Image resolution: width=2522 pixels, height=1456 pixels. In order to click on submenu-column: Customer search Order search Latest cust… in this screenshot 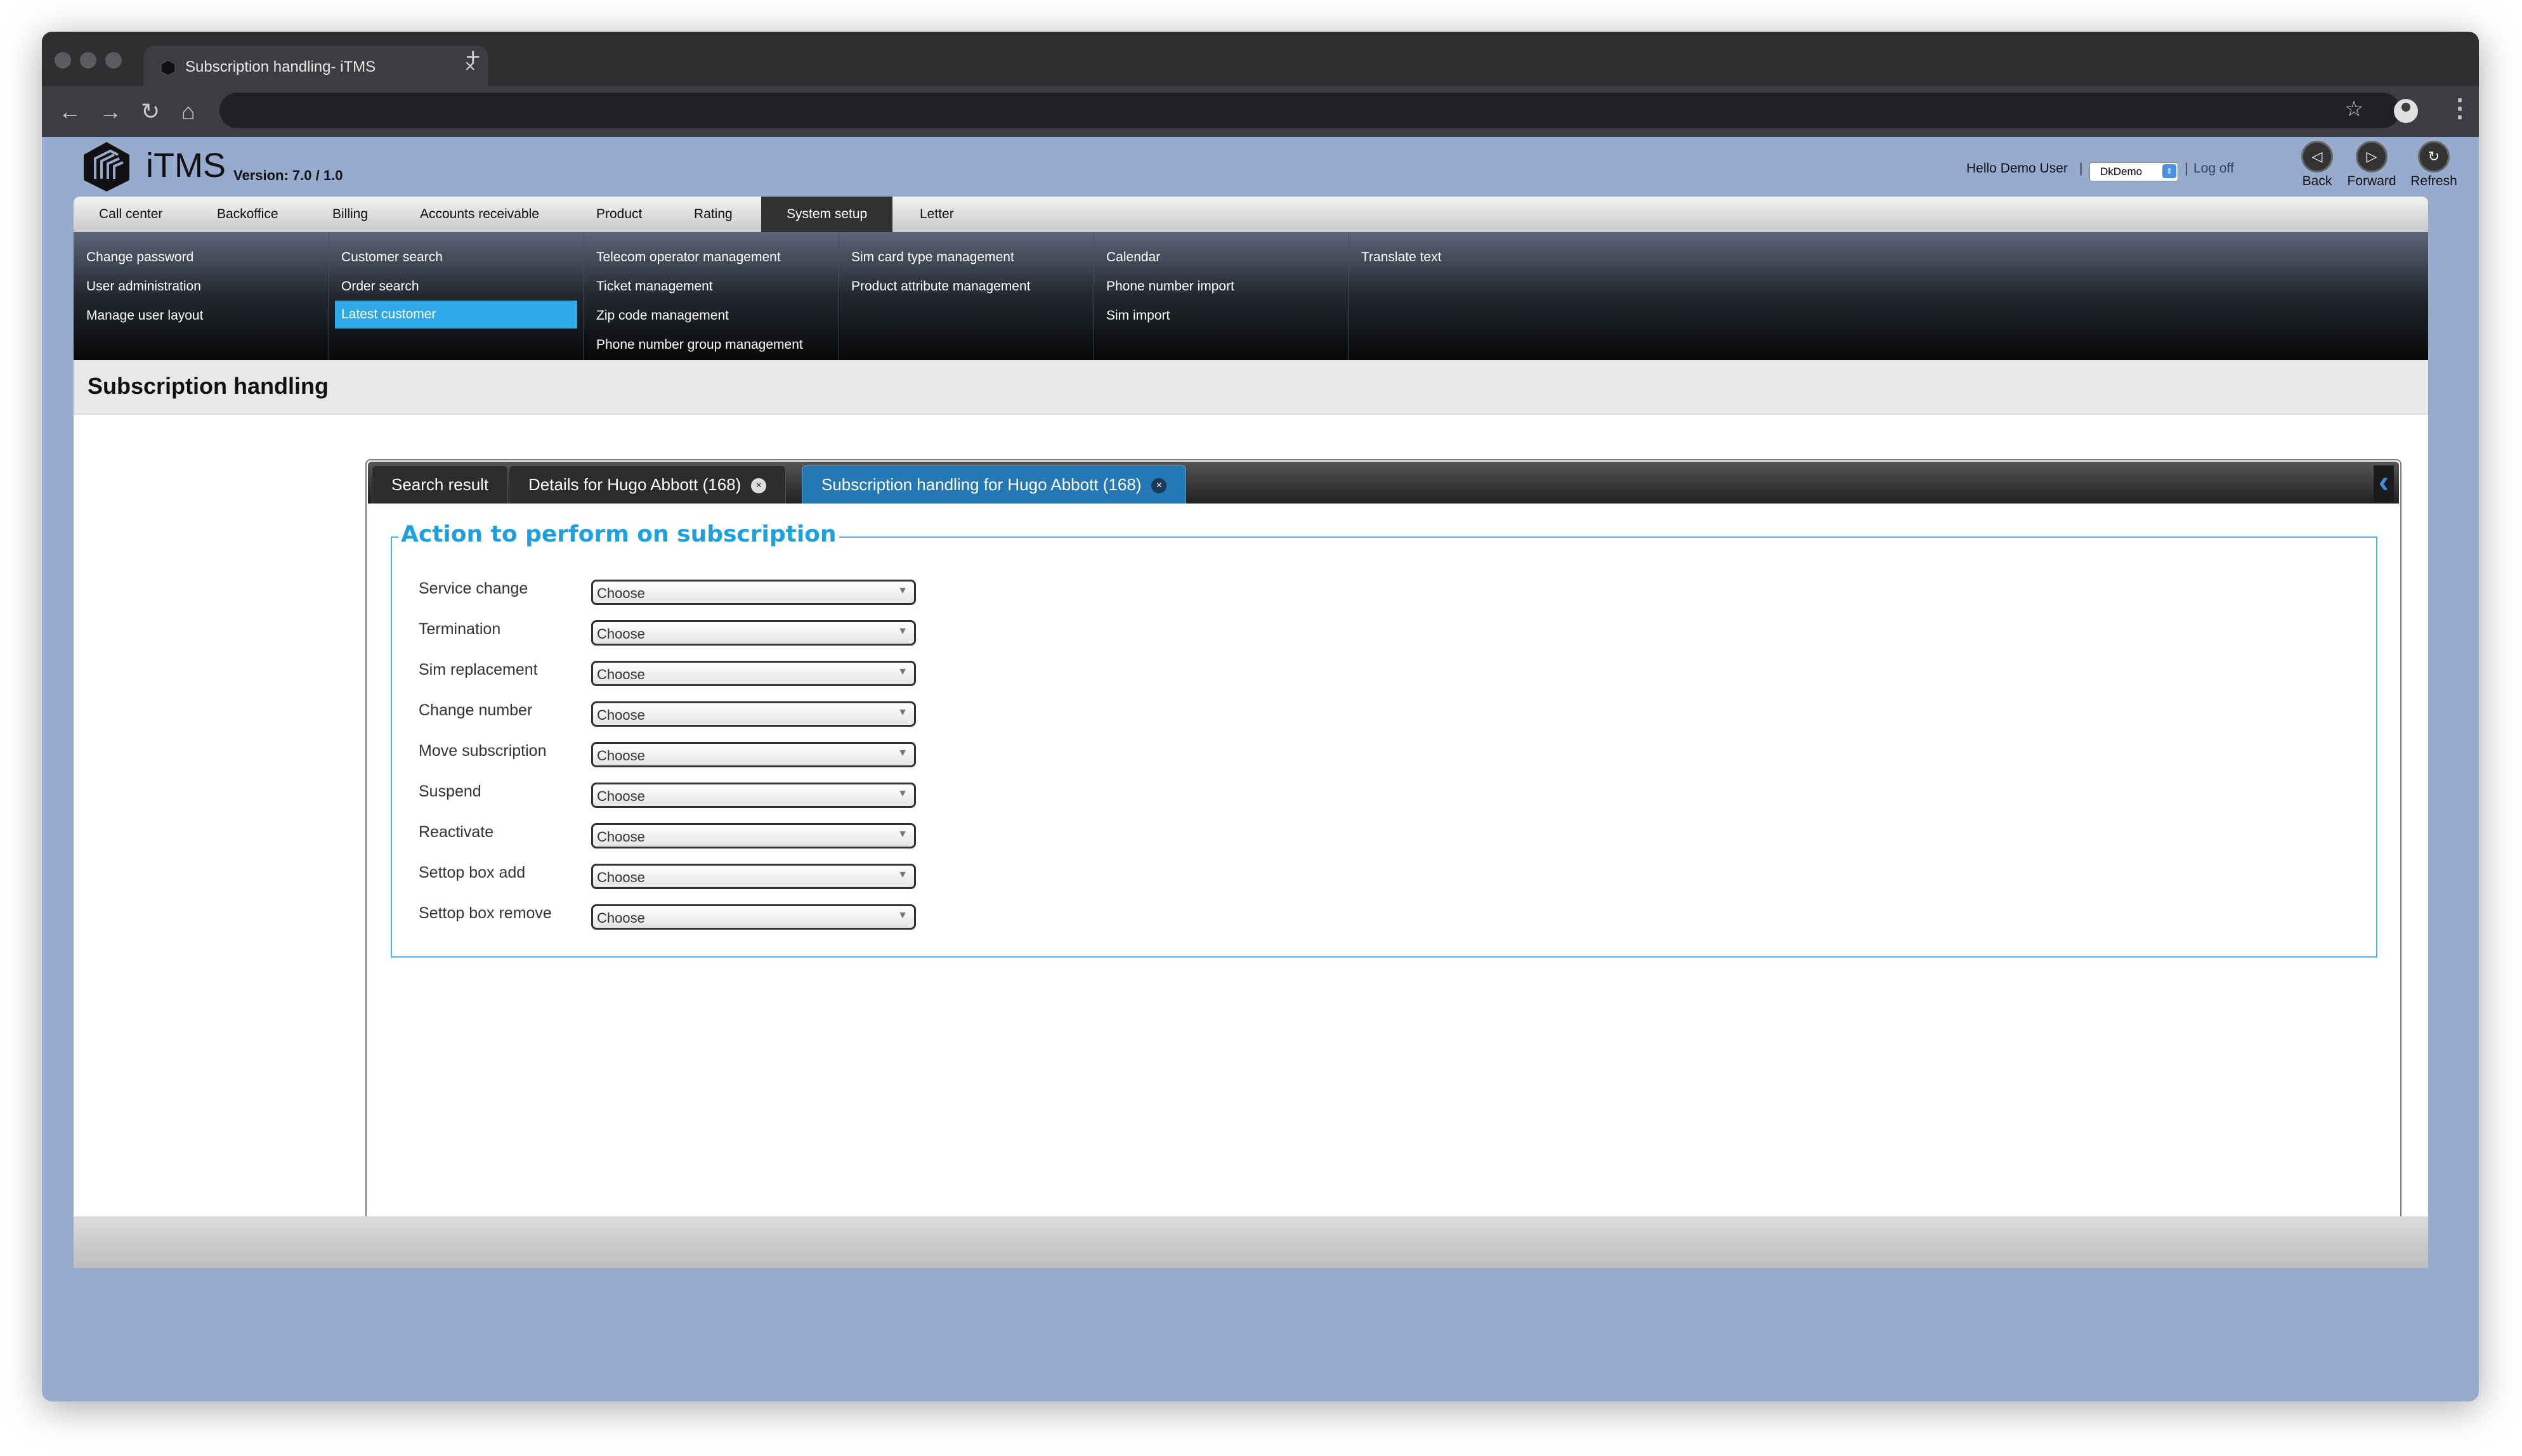, I will do `click(456, 296)`.